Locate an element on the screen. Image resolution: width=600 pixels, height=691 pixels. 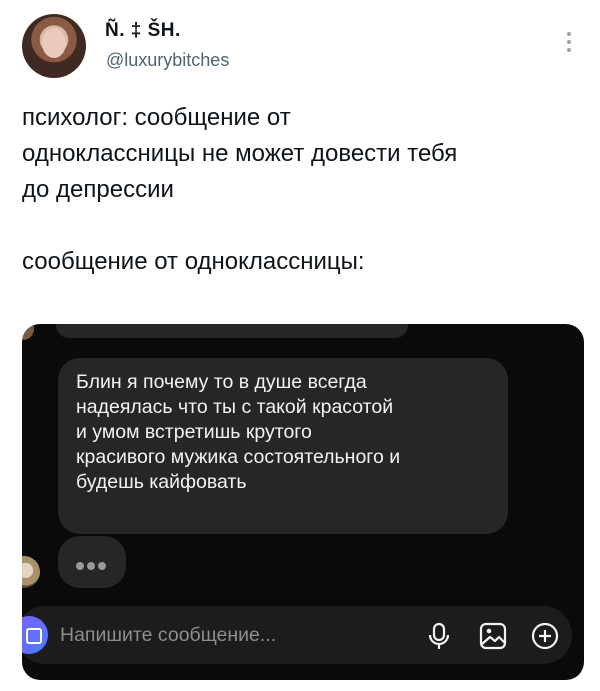
message-line: надеялась что ты с такой красотой is located at coordinates (235, 407).